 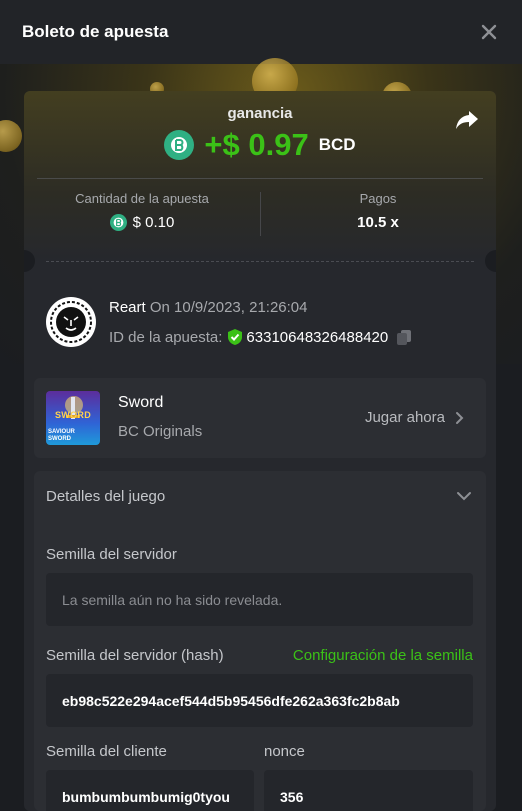 What do you see at coordinates (228, 307) in the screenshot?
I see `bet-date: On 10/9/2023, 21:26:04` at bounding box center [228, 307].